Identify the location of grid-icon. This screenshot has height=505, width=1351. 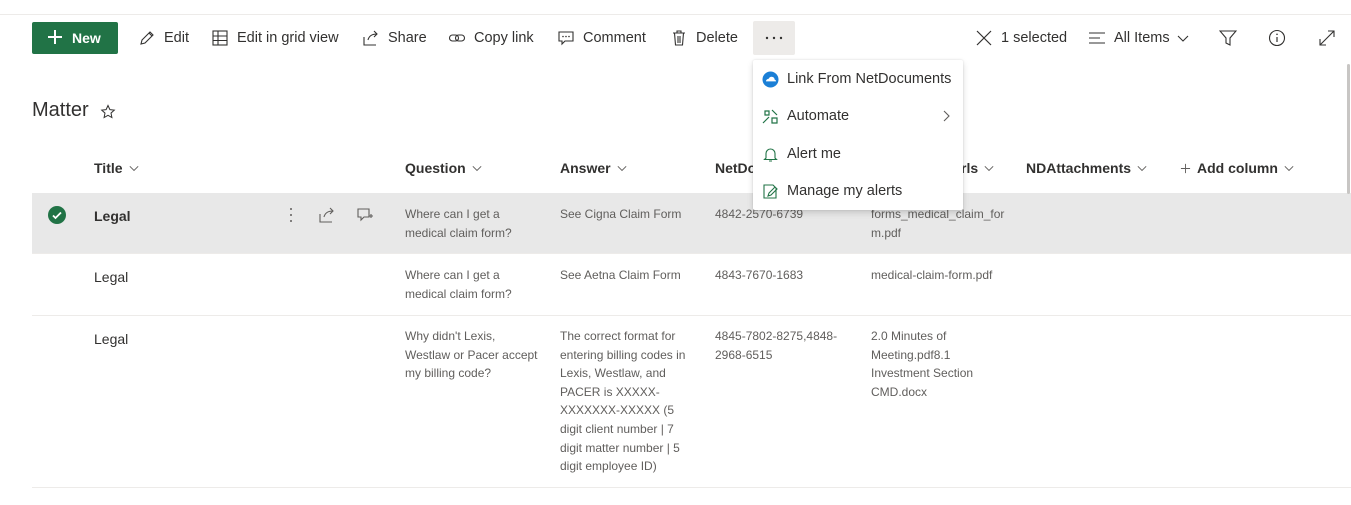
(220, 38).